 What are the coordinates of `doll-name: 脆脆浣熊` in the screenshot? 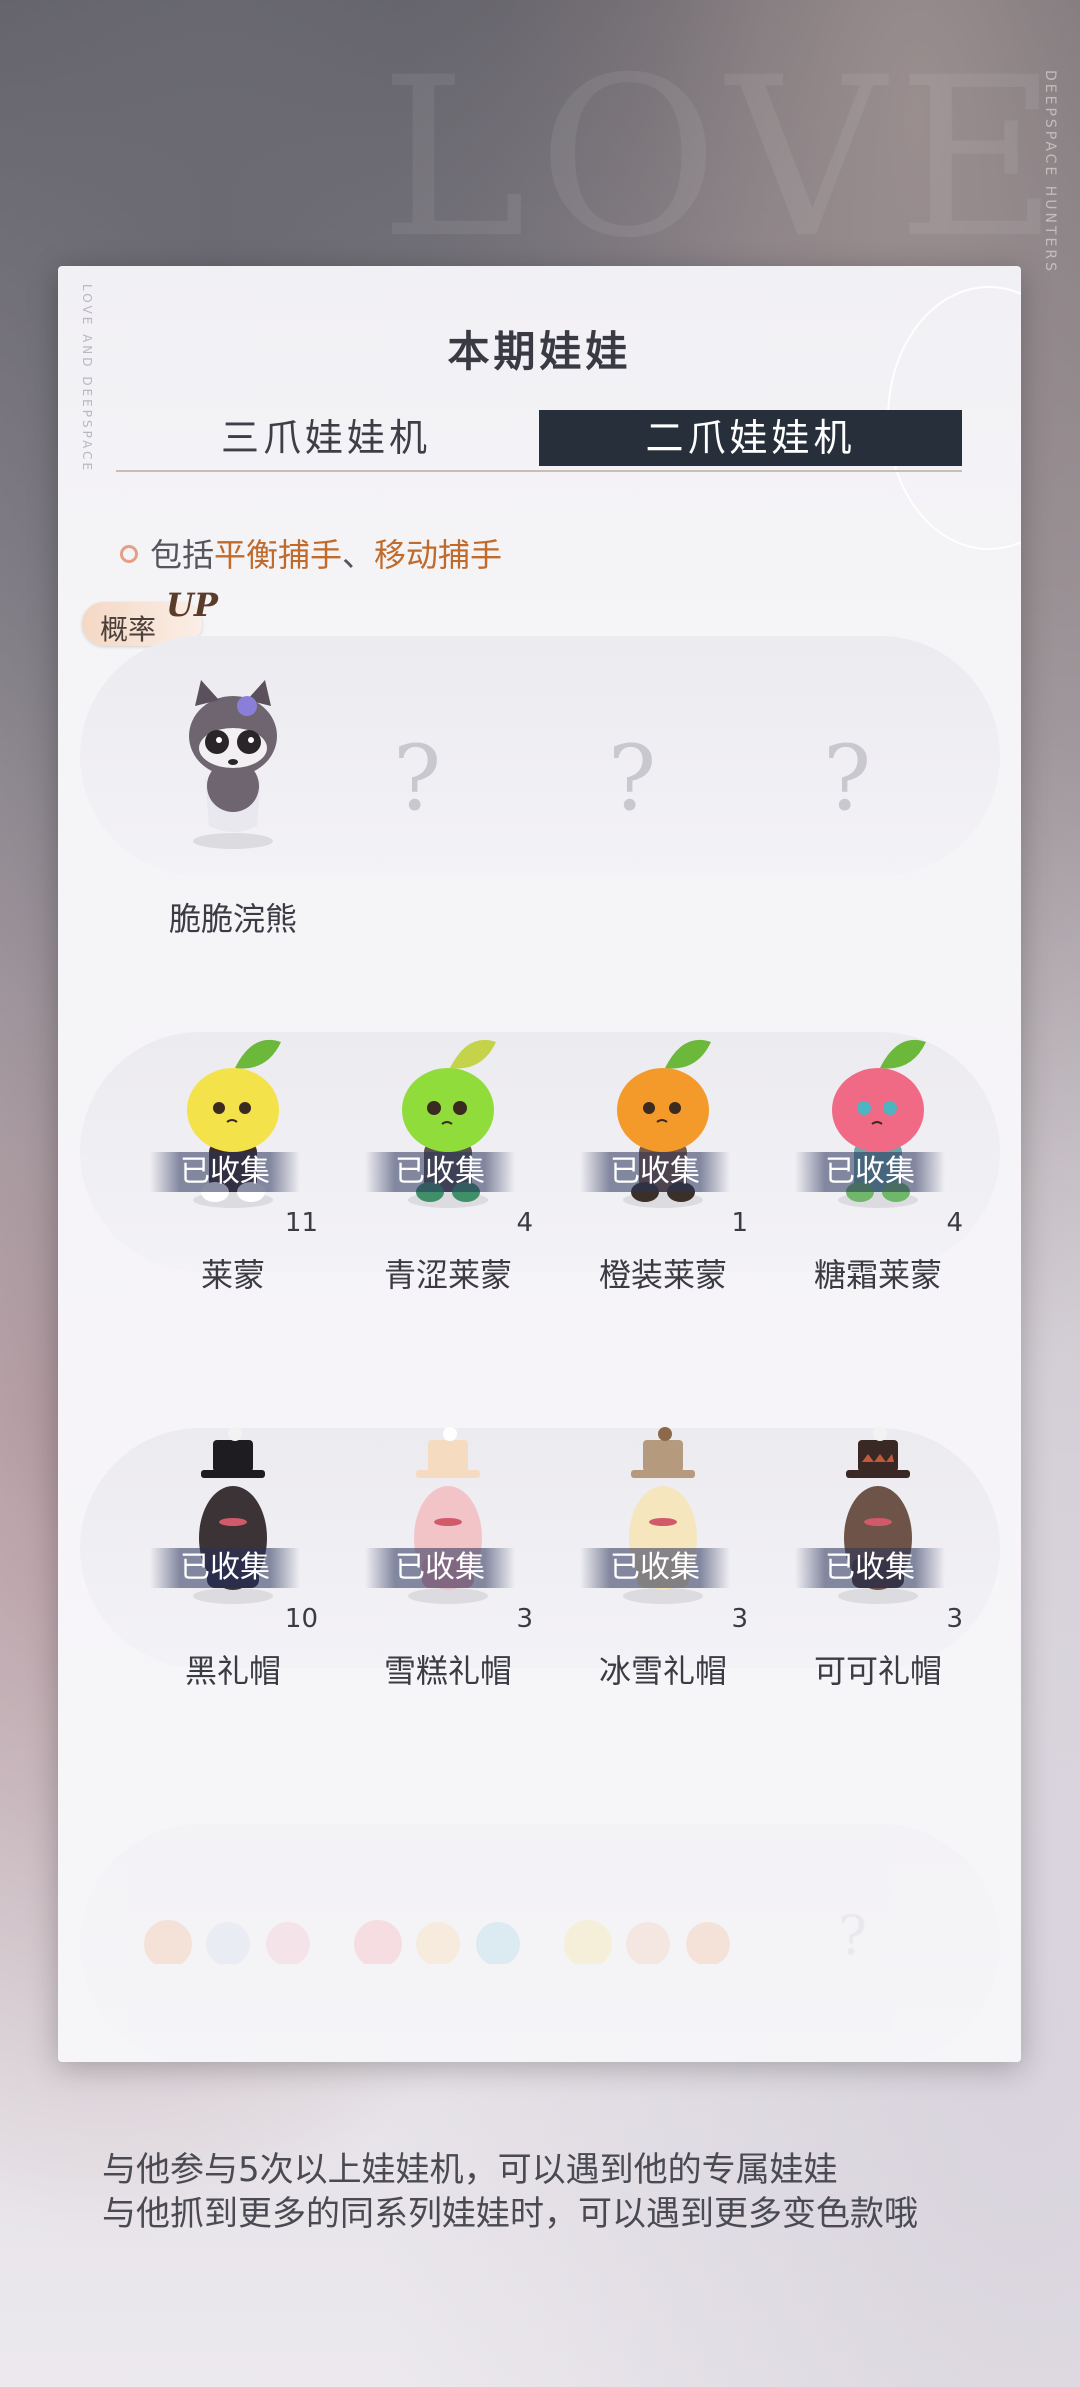 It's located at (232, 919).